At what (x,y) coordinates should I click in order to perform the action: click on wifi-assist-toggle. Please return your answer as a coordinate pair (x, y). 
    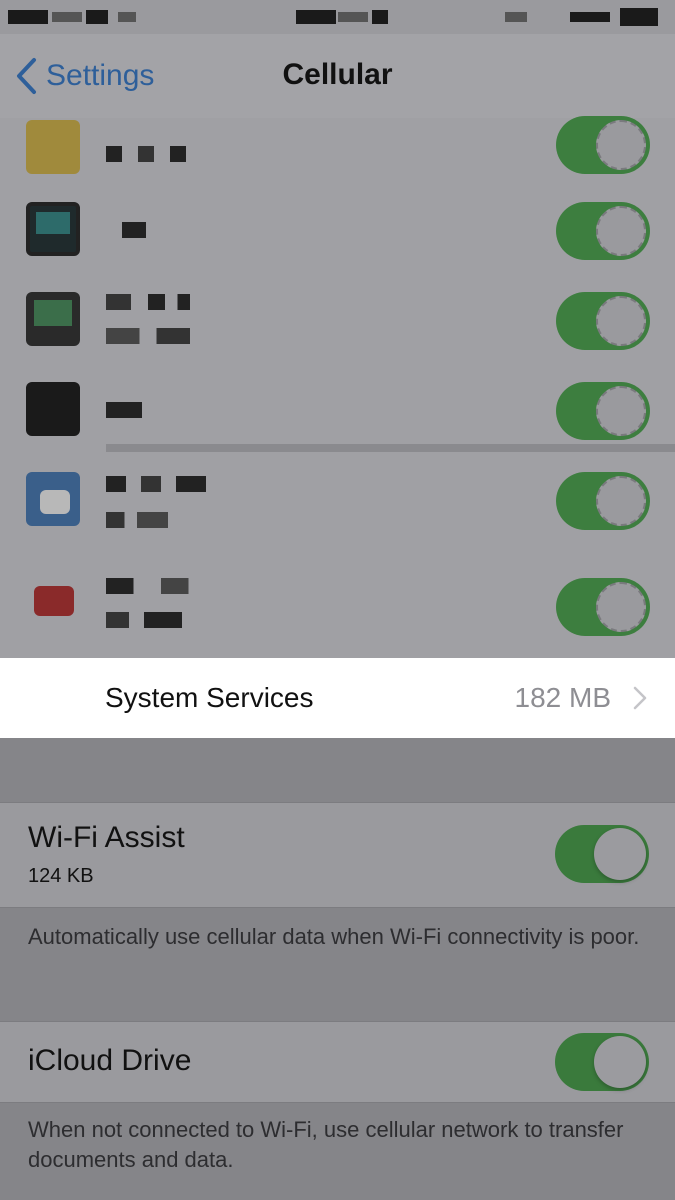
    Looking at the image, I should click on (602, 854).